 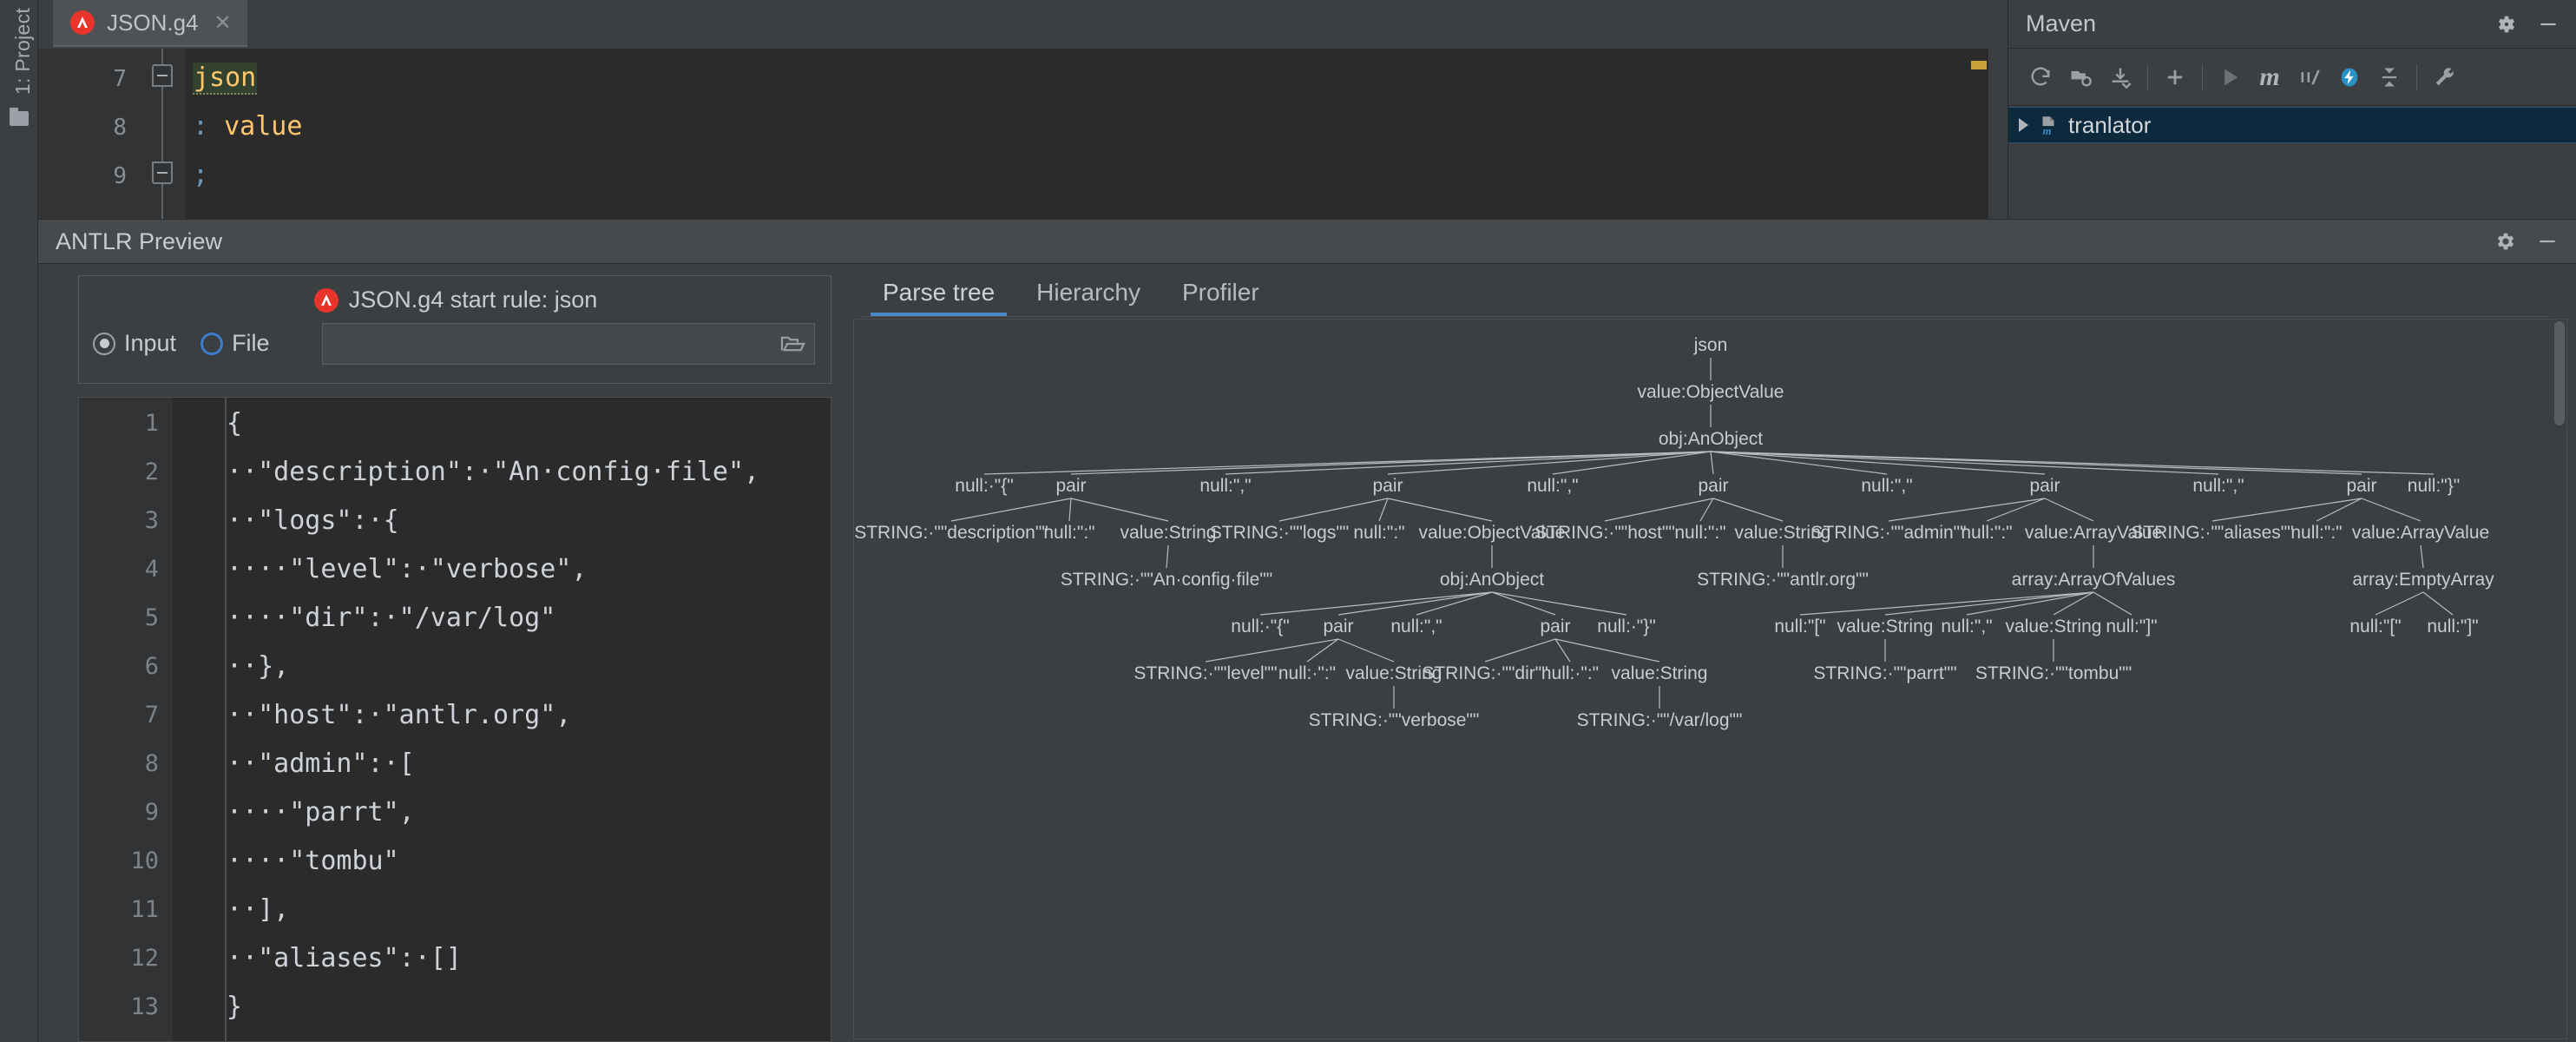 I want to click on tab-profiler: Profiler, so click(x=1220, y=298).